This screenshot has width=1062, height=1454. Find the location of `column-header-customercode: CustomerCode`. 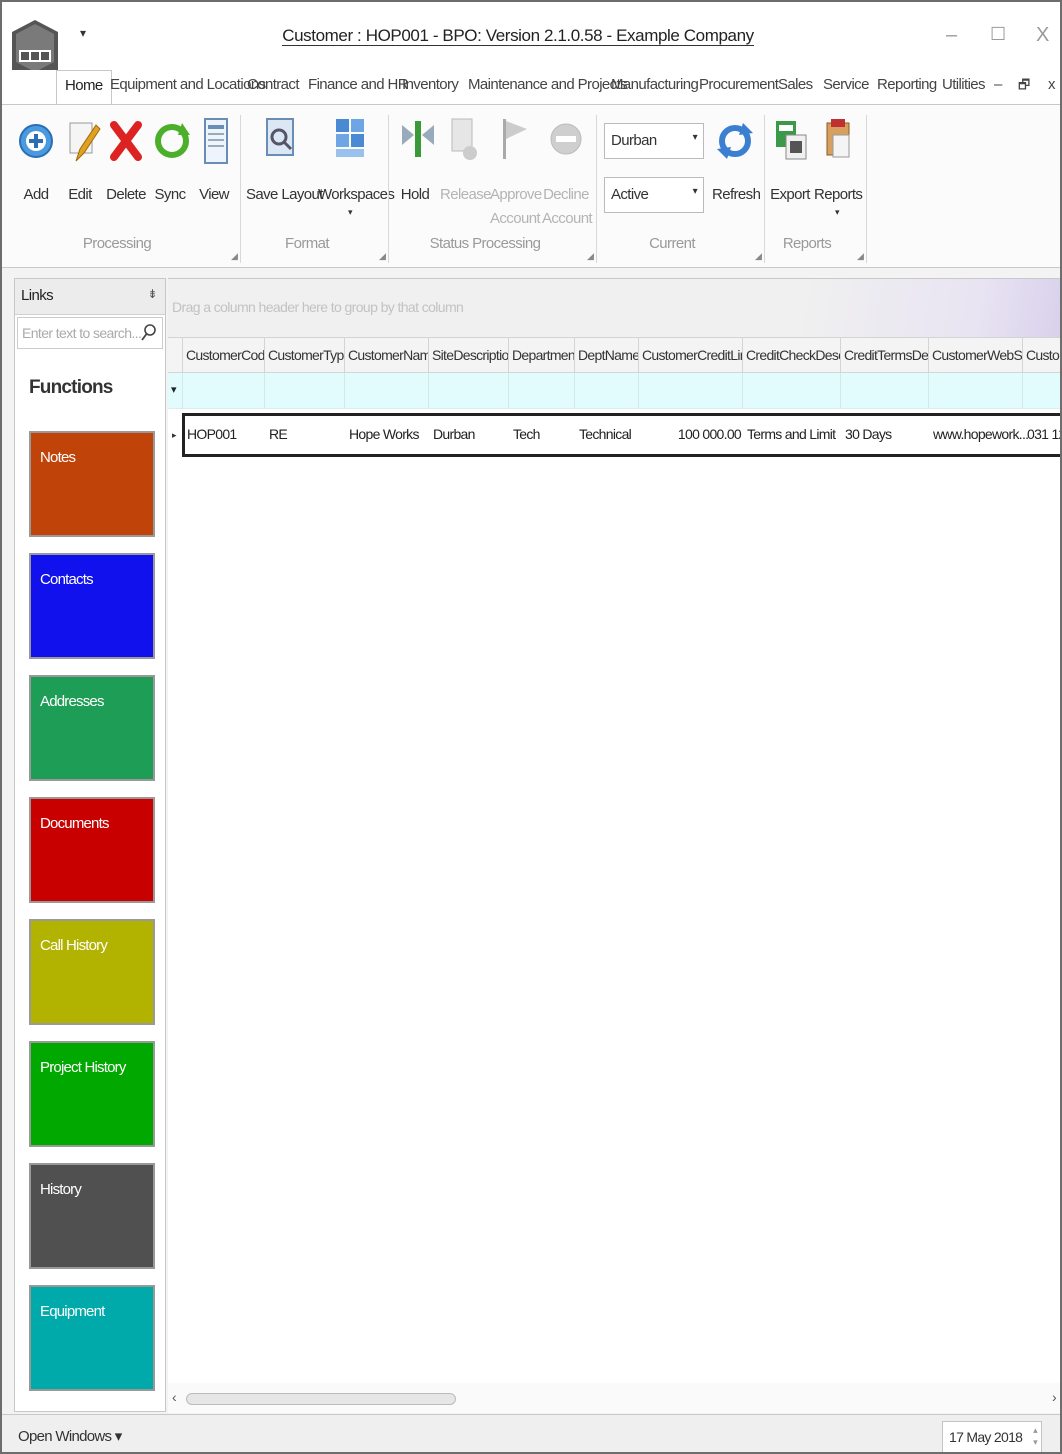

column-header-customercode: CustomerCode is located at coordinates (223, 356).